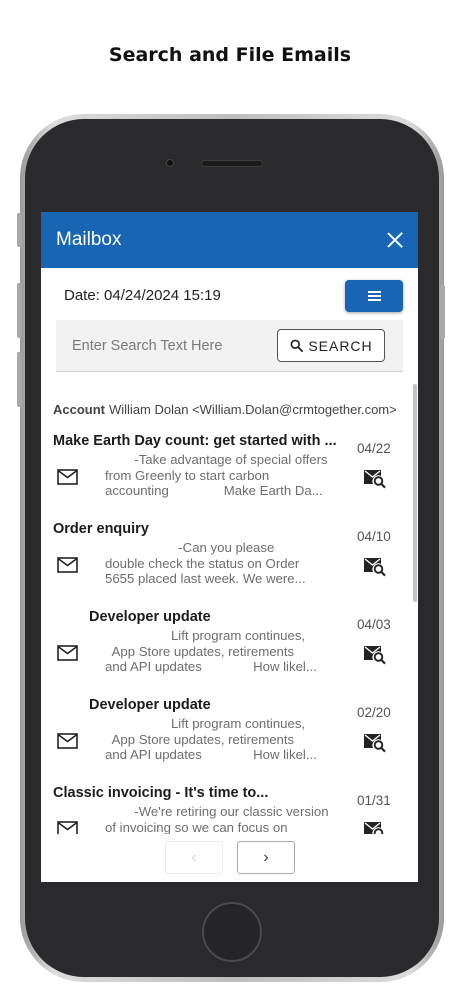 The height and width of the screenshot is (997, 460). I want to click on search-button: SEARCH, so click(331, 345).